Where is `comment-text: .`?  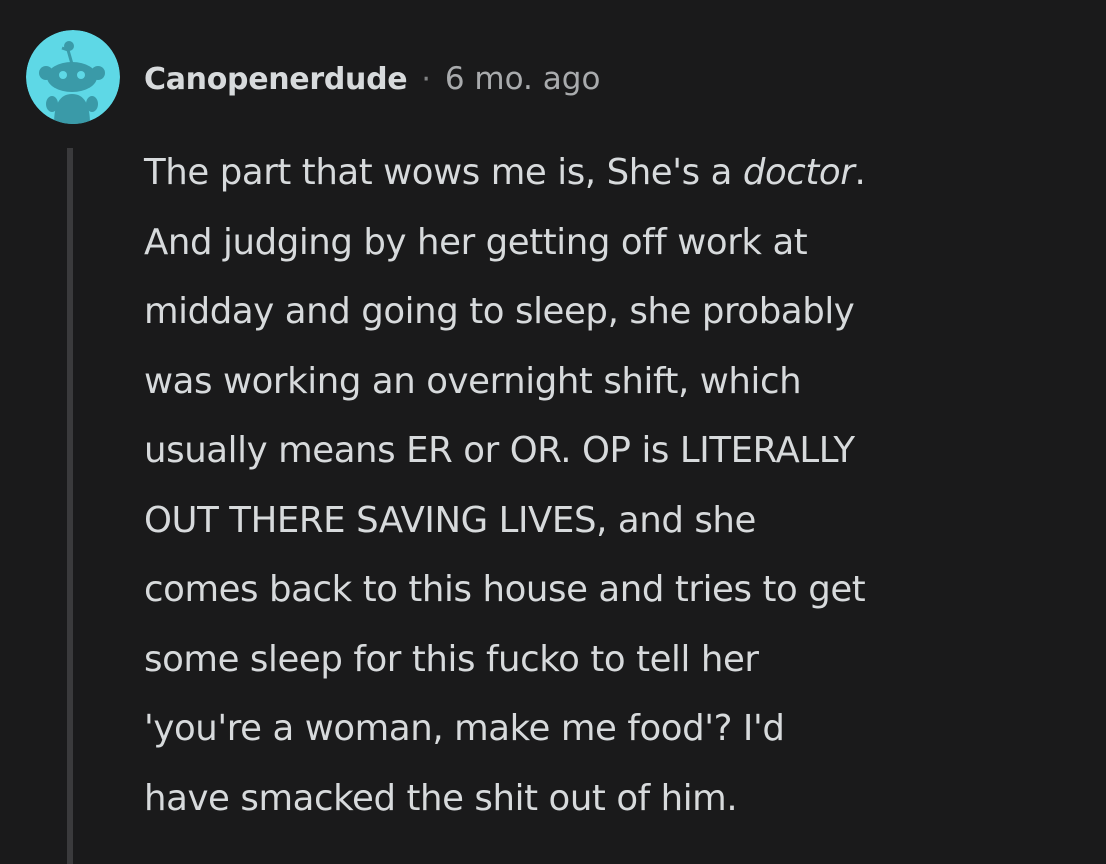 comment-text: . is located at coordinates (860, 172).